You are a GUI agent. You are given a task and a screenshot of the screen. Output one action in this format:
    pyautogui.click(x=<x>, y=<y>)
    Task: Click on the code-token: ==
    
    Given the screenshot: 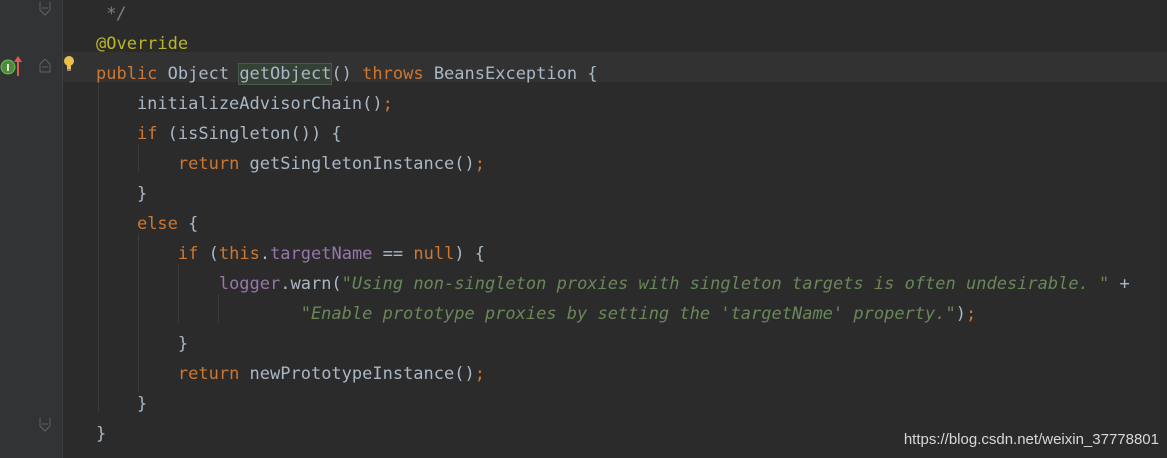 What is the action you would take?
    pyautogui.click(x=393, y=254)
    